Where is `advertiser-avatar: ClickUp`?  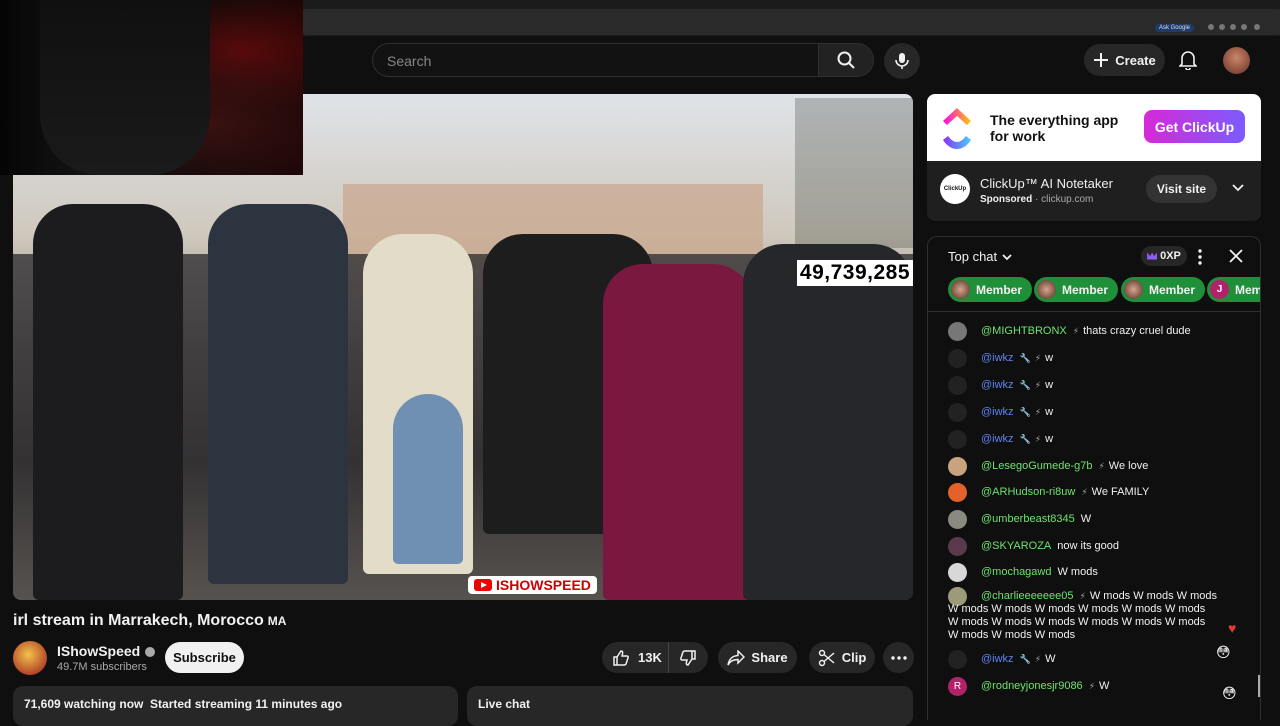 advertiser-avatar: ClickUp is located at coordinates (955, 189).